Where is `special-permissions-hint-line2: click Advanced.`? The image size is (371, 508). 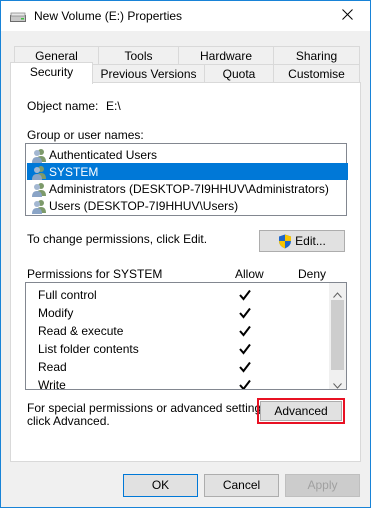 special-permissions-hint-line2: click Advanced. is located at coordinates (68, 421).